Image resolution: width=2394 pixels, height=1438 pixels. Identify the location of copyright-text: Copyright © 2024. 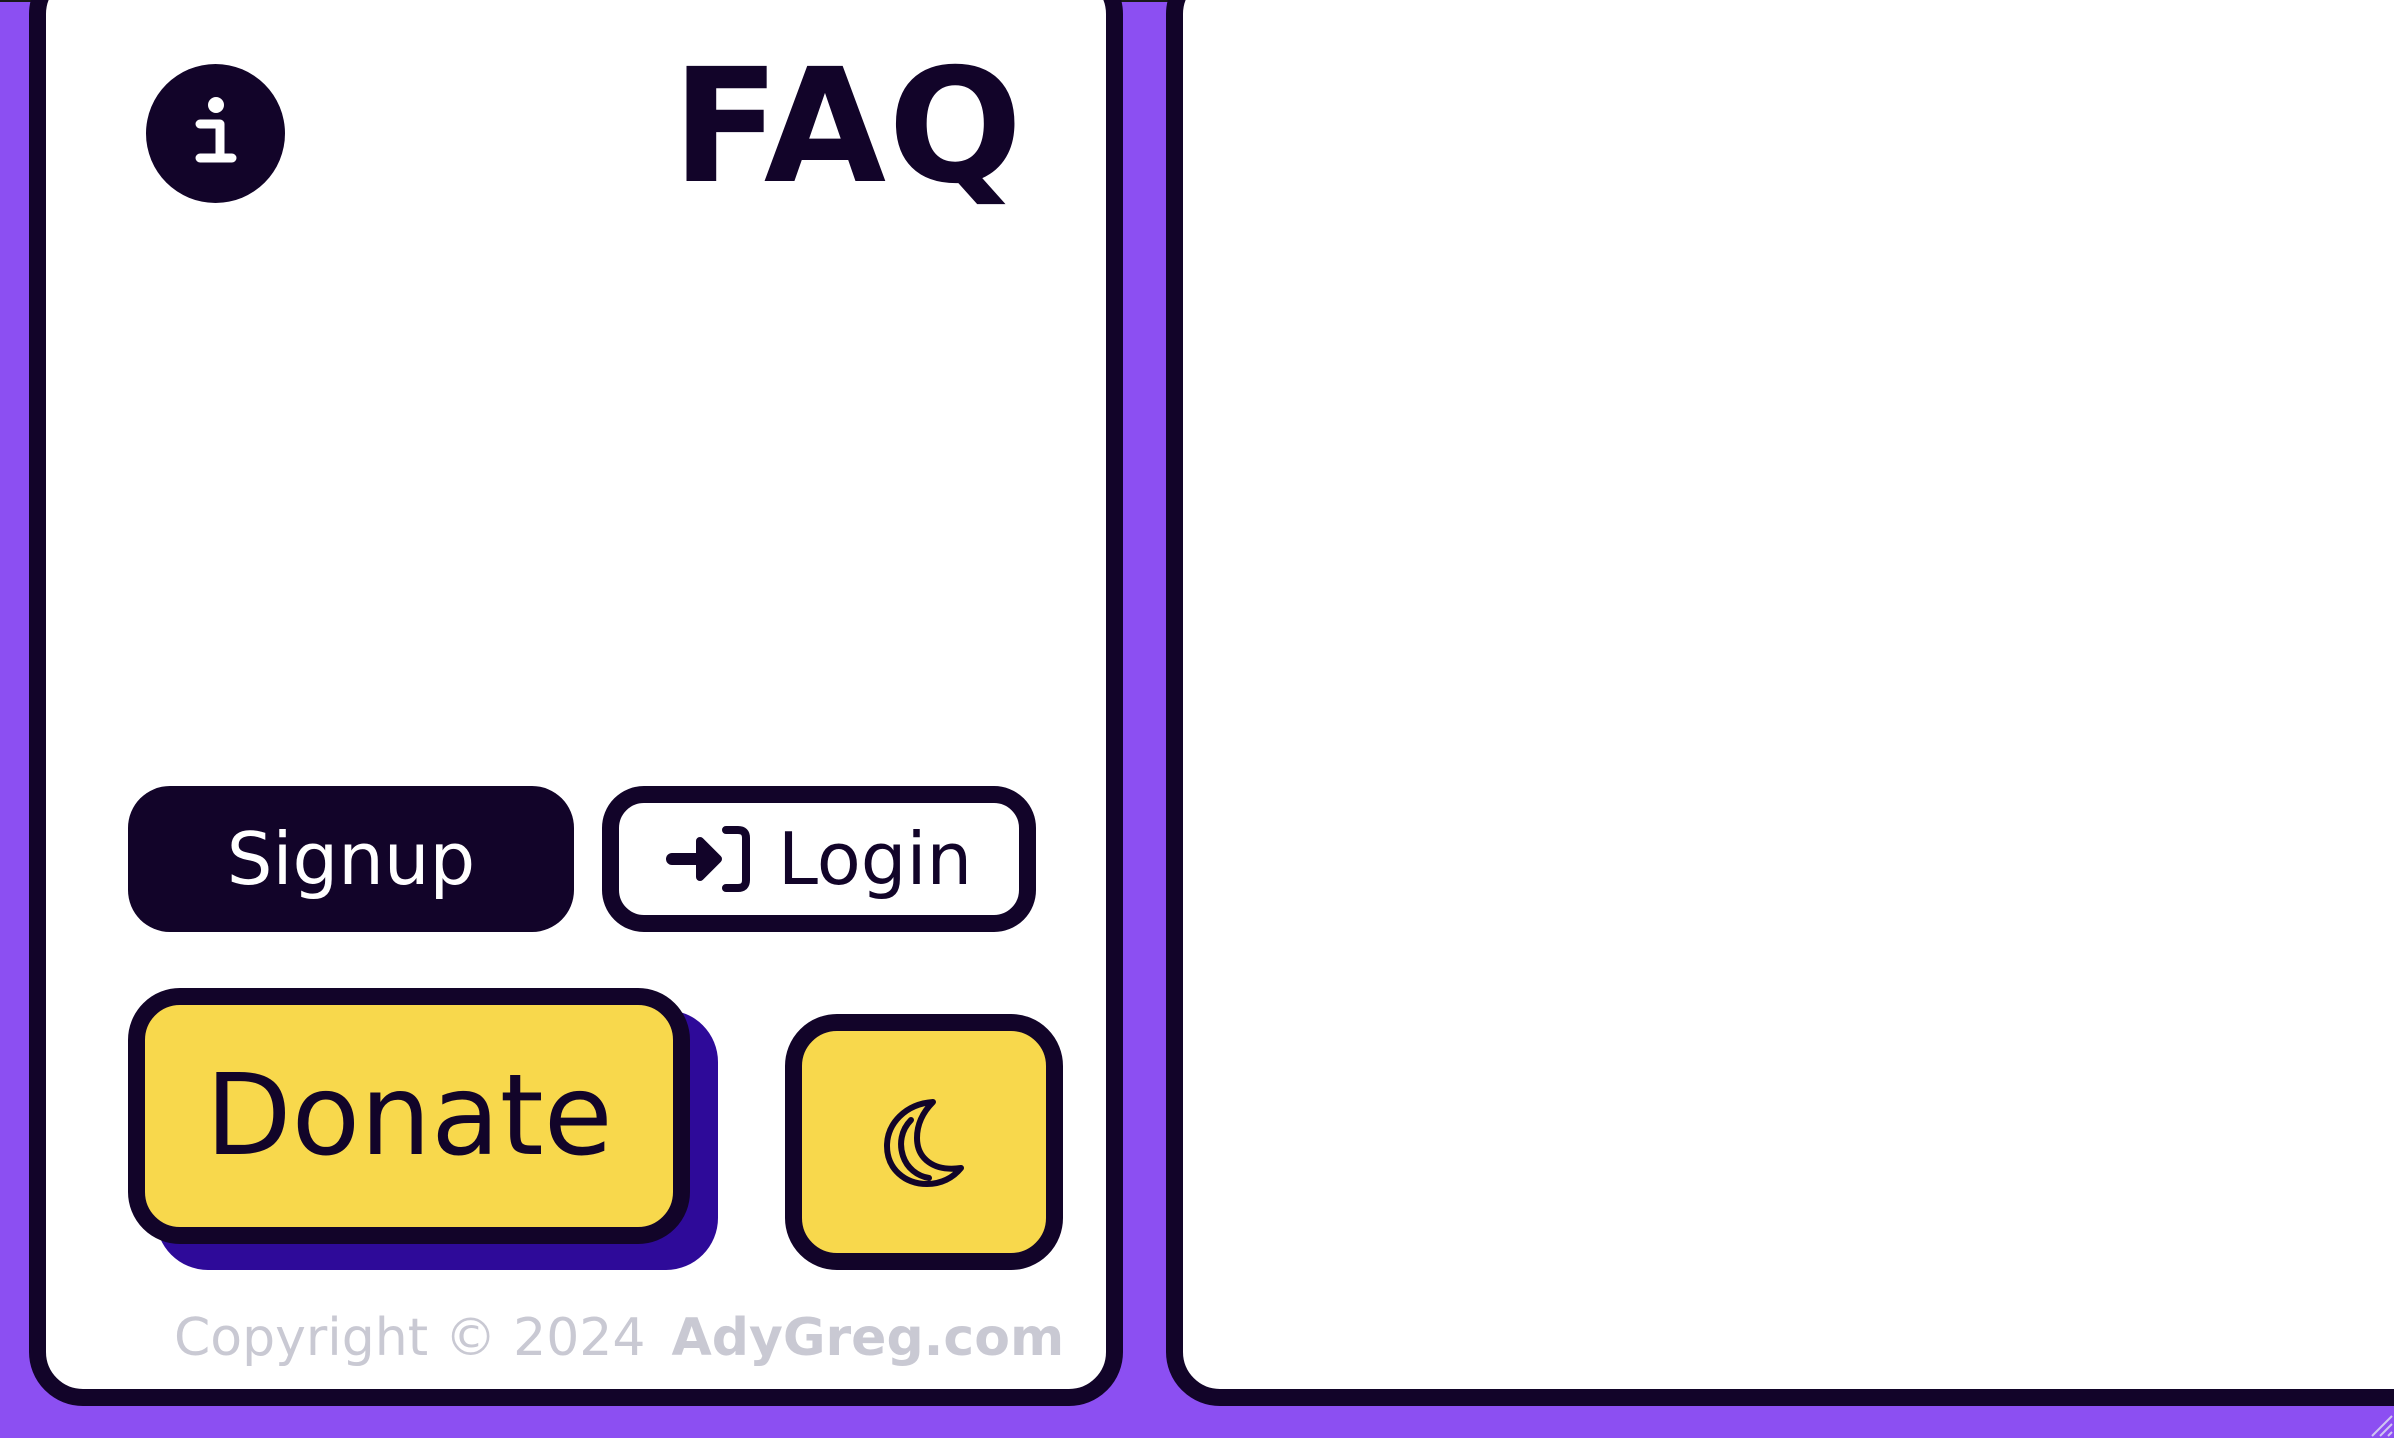
(410, 1338).